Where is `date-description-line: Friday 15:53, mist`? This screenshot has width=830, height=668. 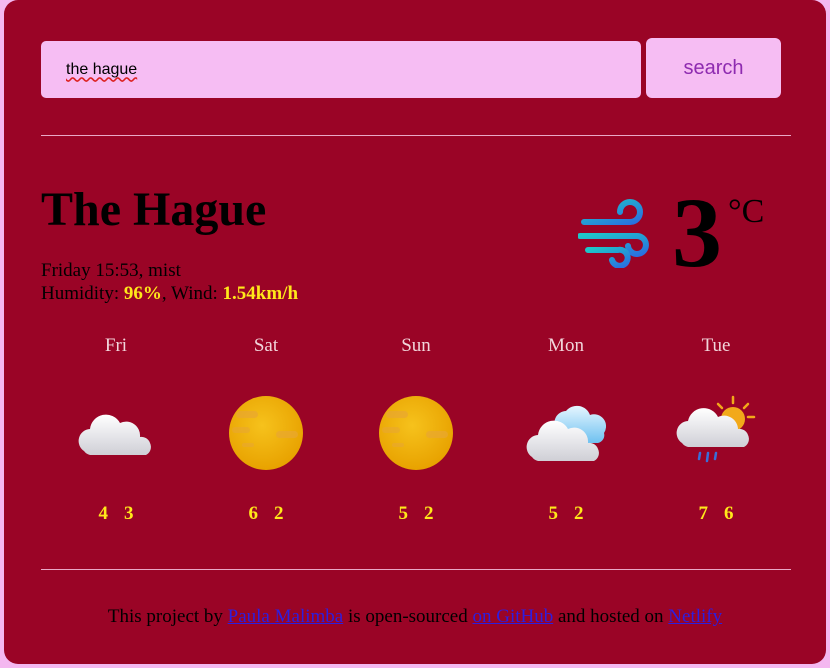
date-description-line: Friday 15:53, mist is located at coordinates (111, 270).